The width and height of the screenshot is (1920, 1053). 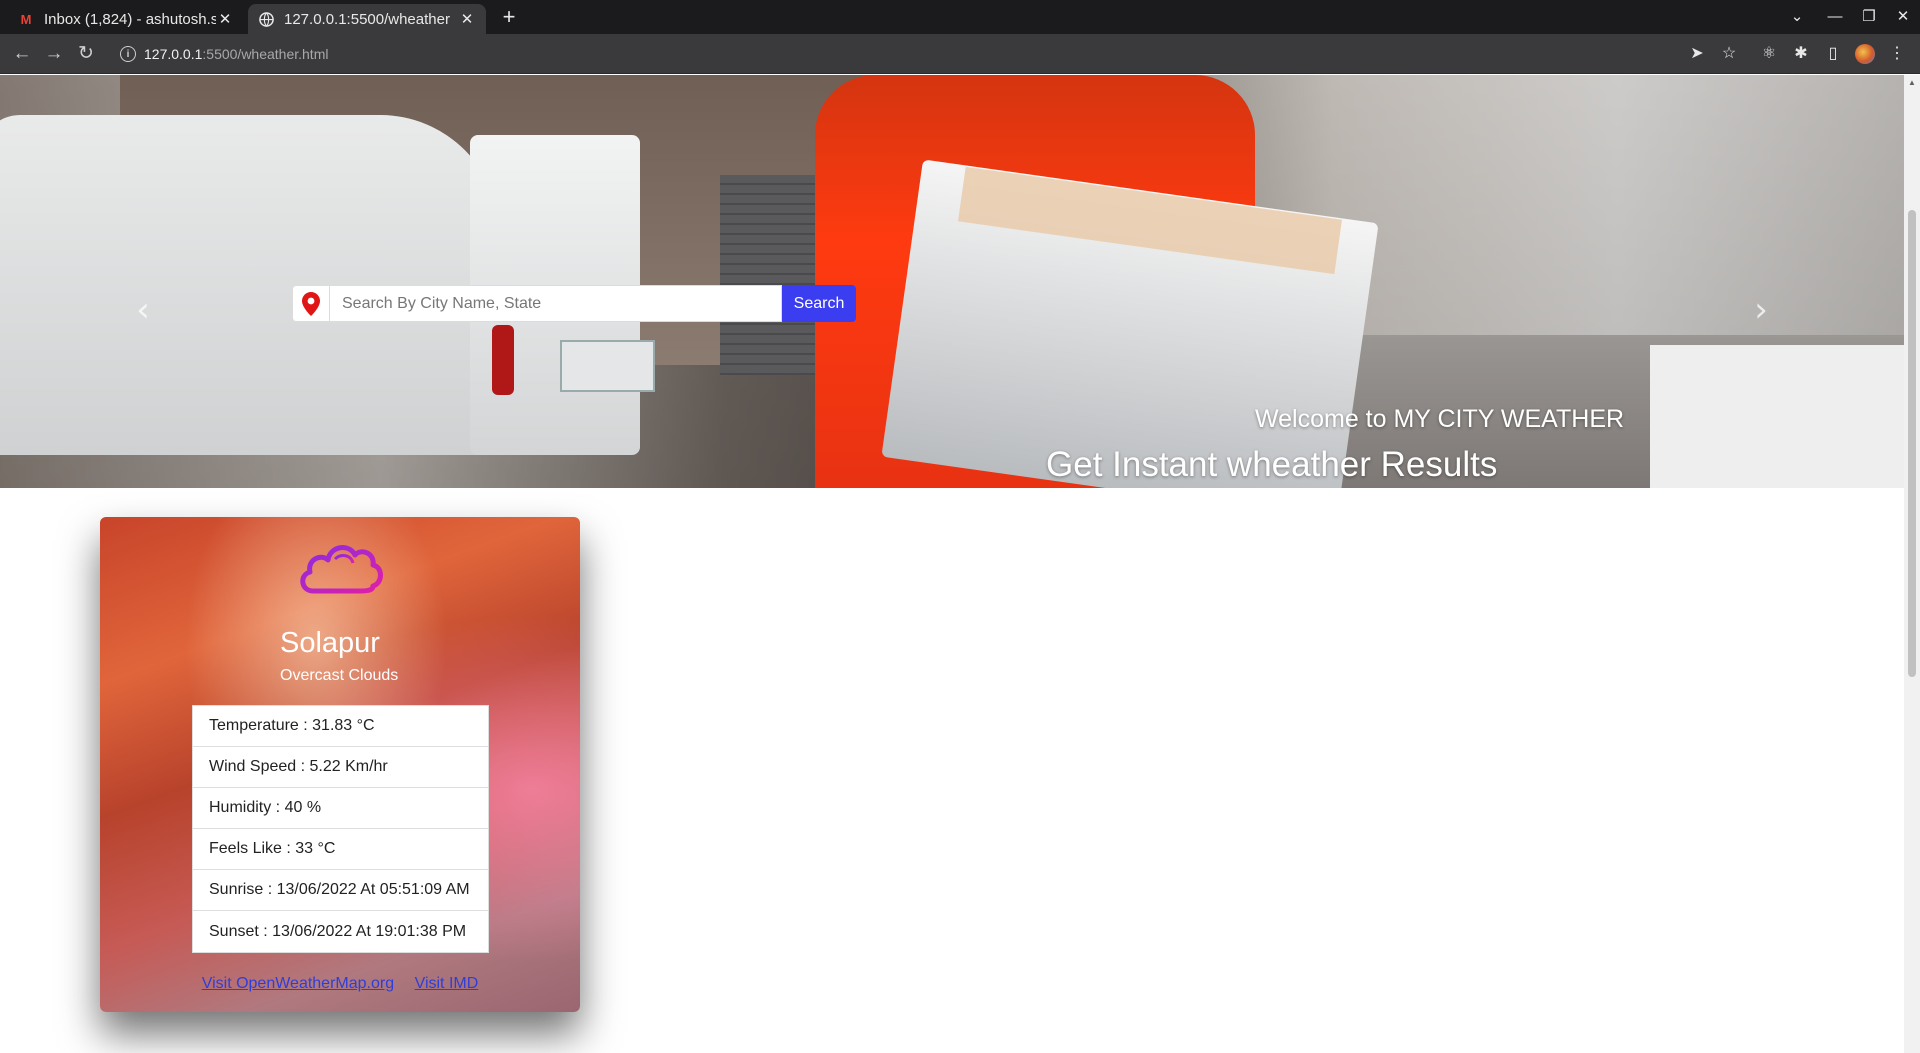 I want to click on wind-speed-row: Wind Speed : 5.22 Km/hr, so click(x=340, y=767).